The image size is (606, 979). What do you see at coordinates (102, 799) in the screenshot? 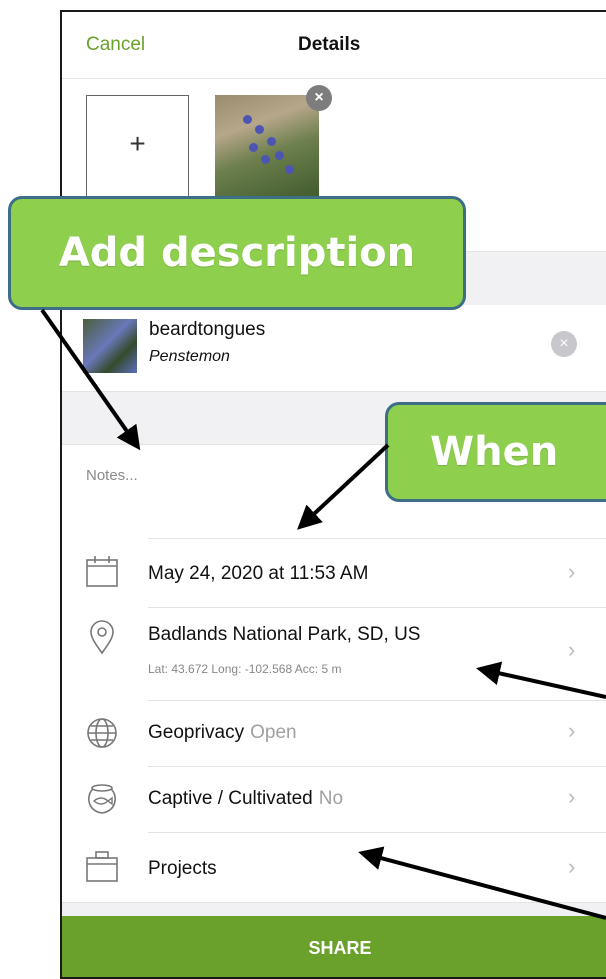
I see `fishbowl-icon` at bounding box center [102, 799].